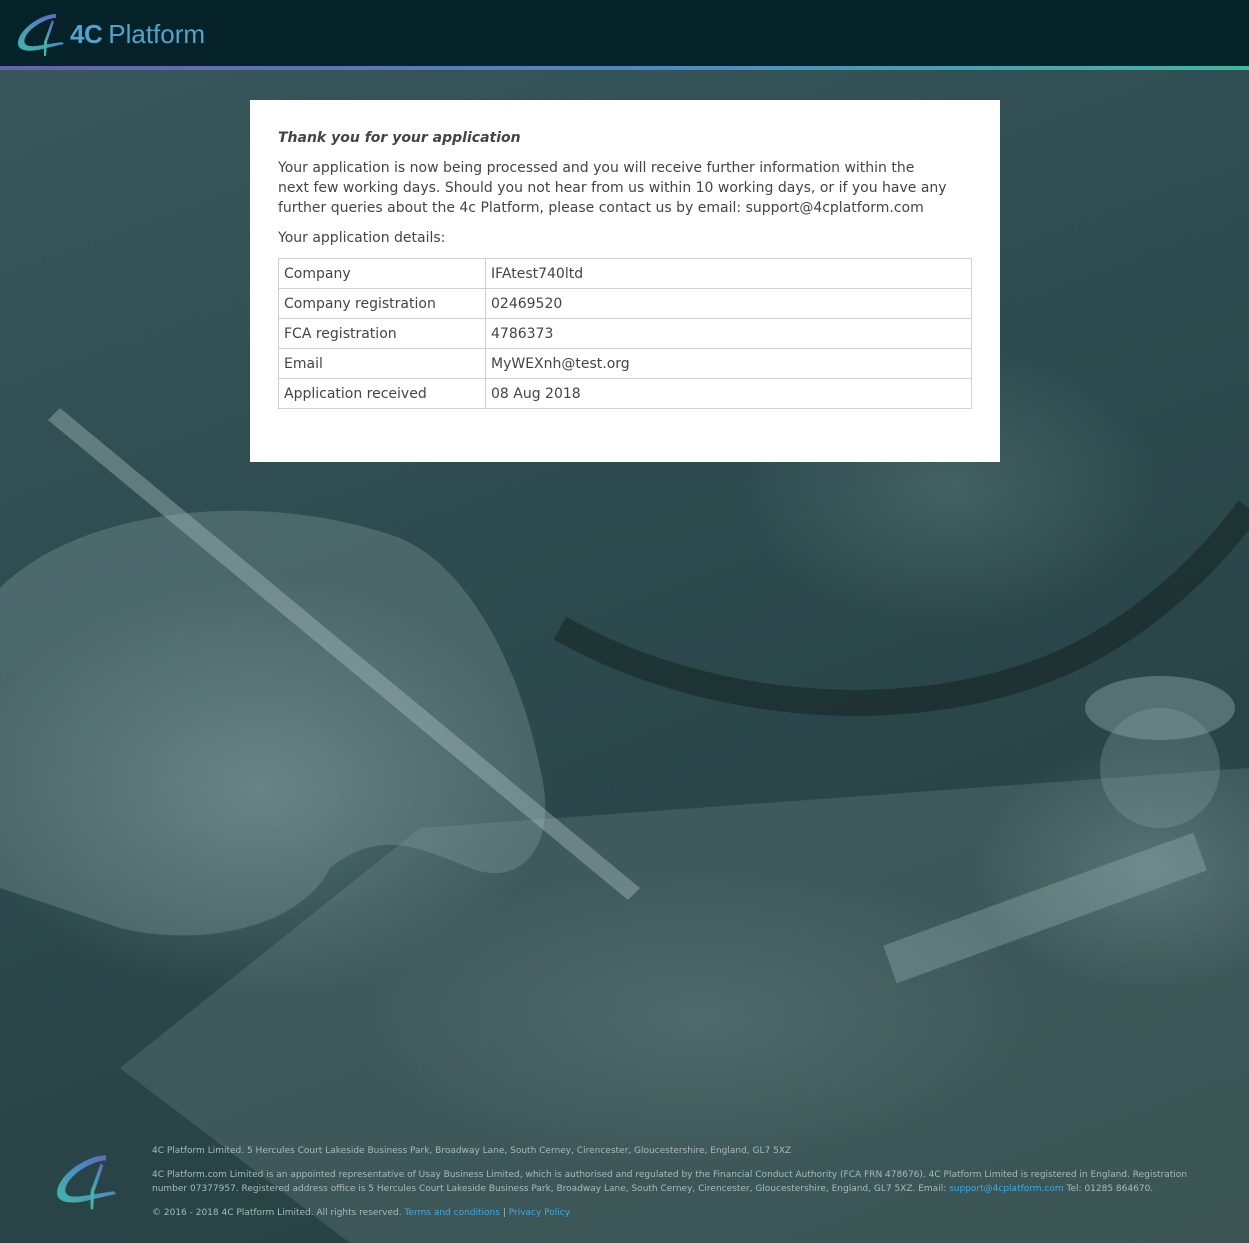 This screenshot has height=1243, width=1249. What do you see at coordinates (728, 333) in the screenshot?
I see `detail-value: 4786373` at bounding box center [728, 333].